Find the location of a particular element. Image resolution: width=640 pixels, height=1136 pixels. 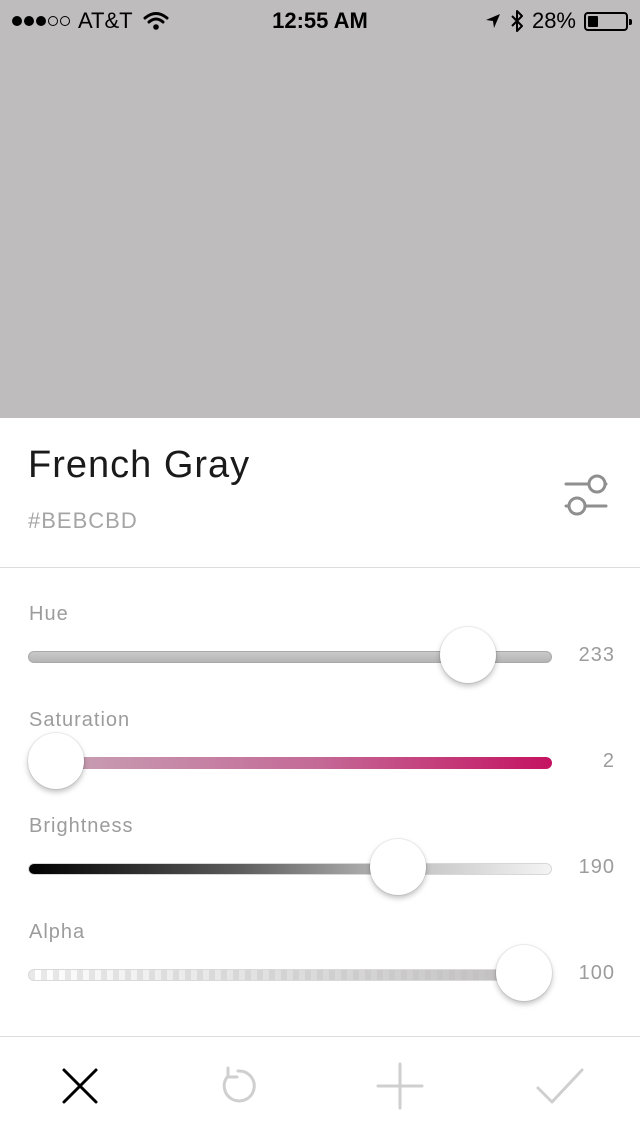

confirm-button is located at coordinates (560, 1086).